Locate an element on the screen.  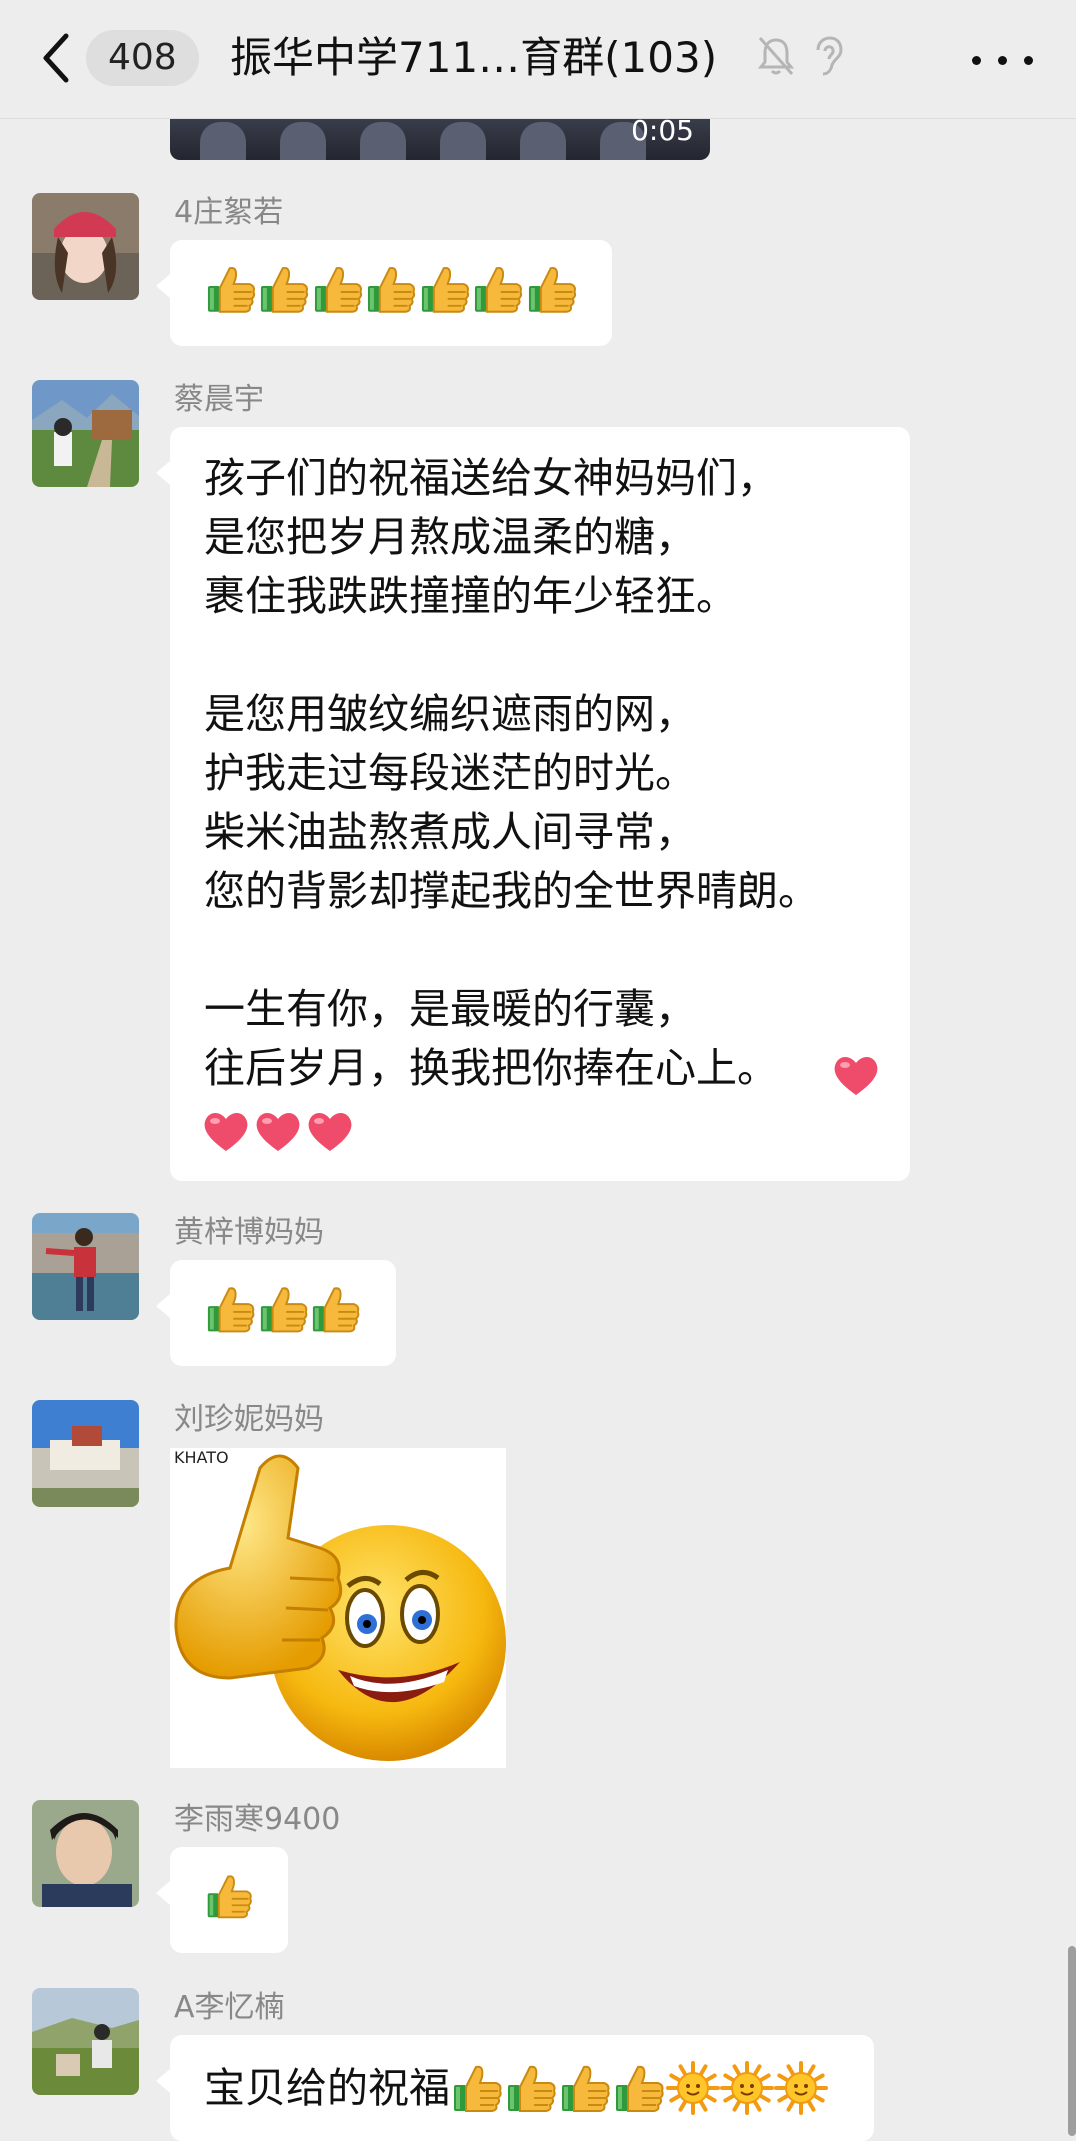
thumbs-up-smiley-sticker: KHATO is located at coordinates (338, 1608).